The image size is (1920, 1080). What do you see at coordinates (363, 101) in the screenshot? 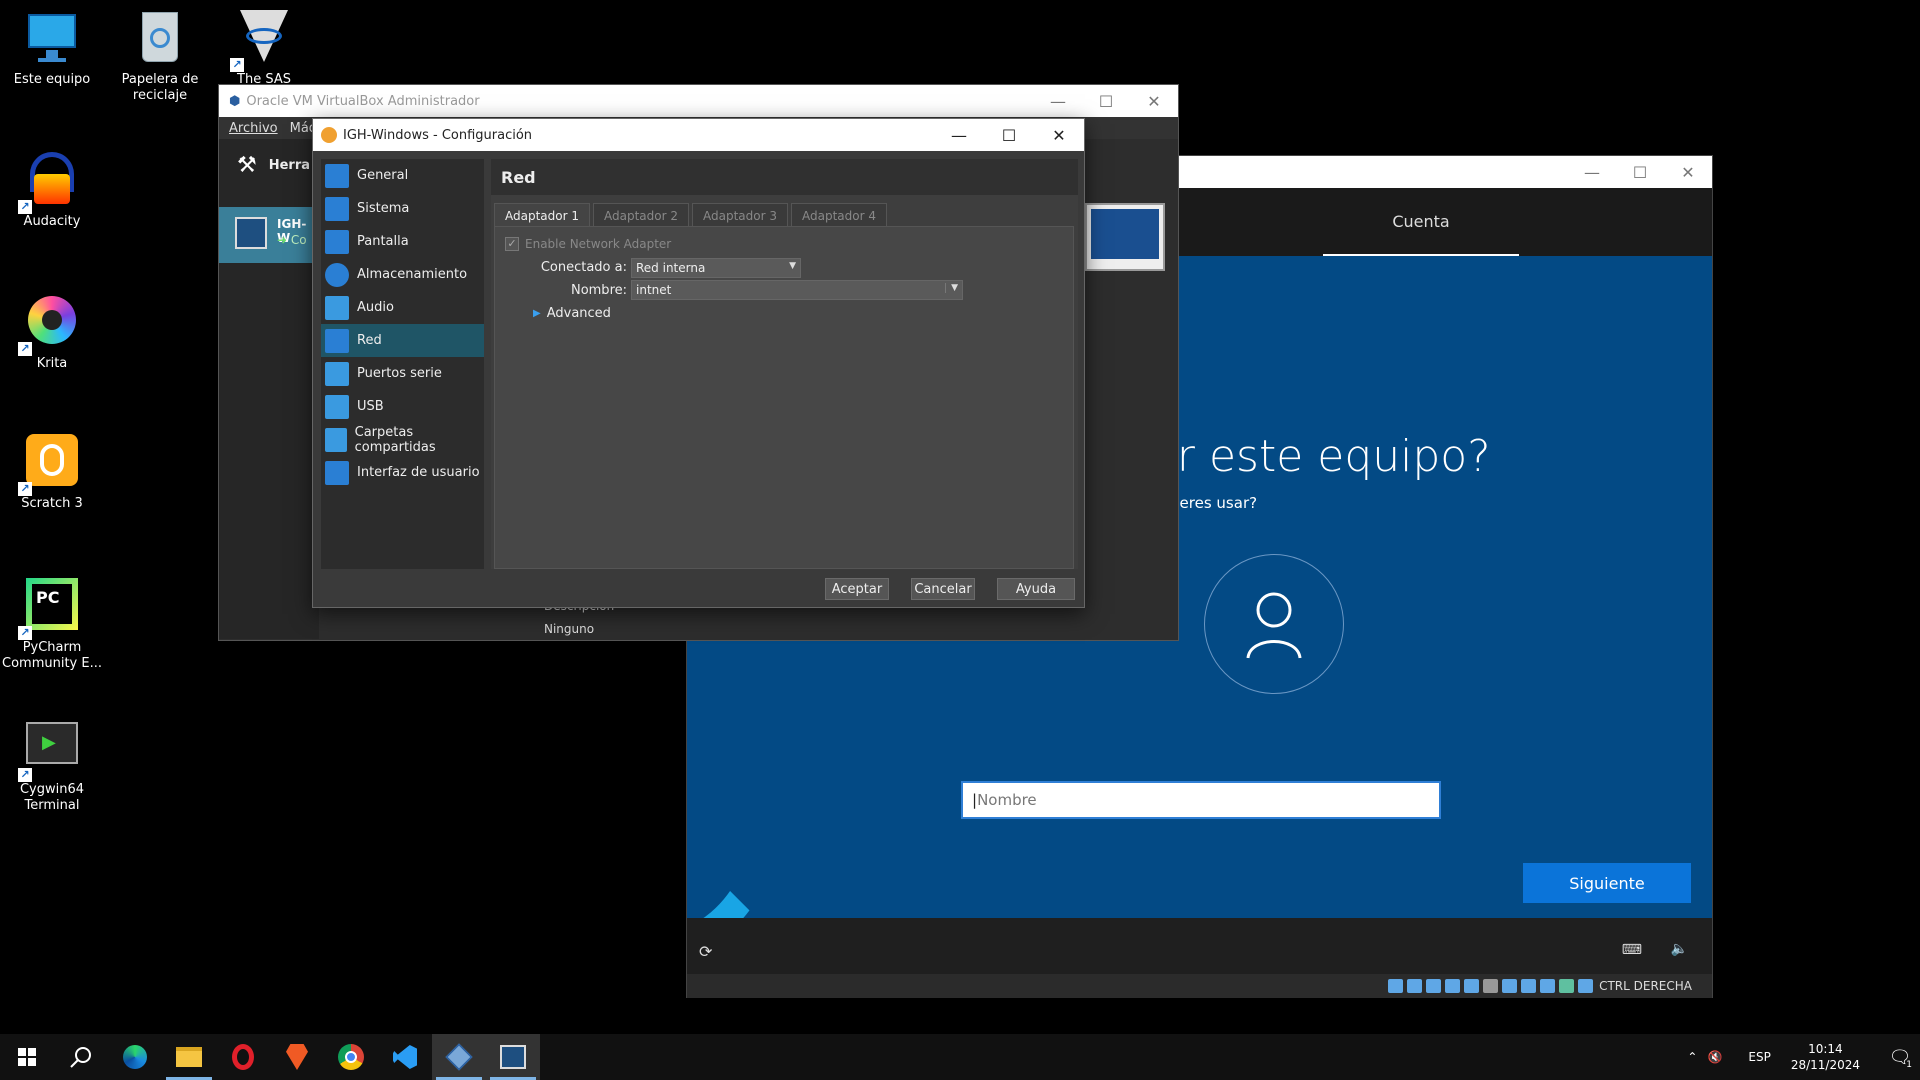
I see `manager-title: Oracle VM VirtualBox Administrador` at bounding box center [363, 101].